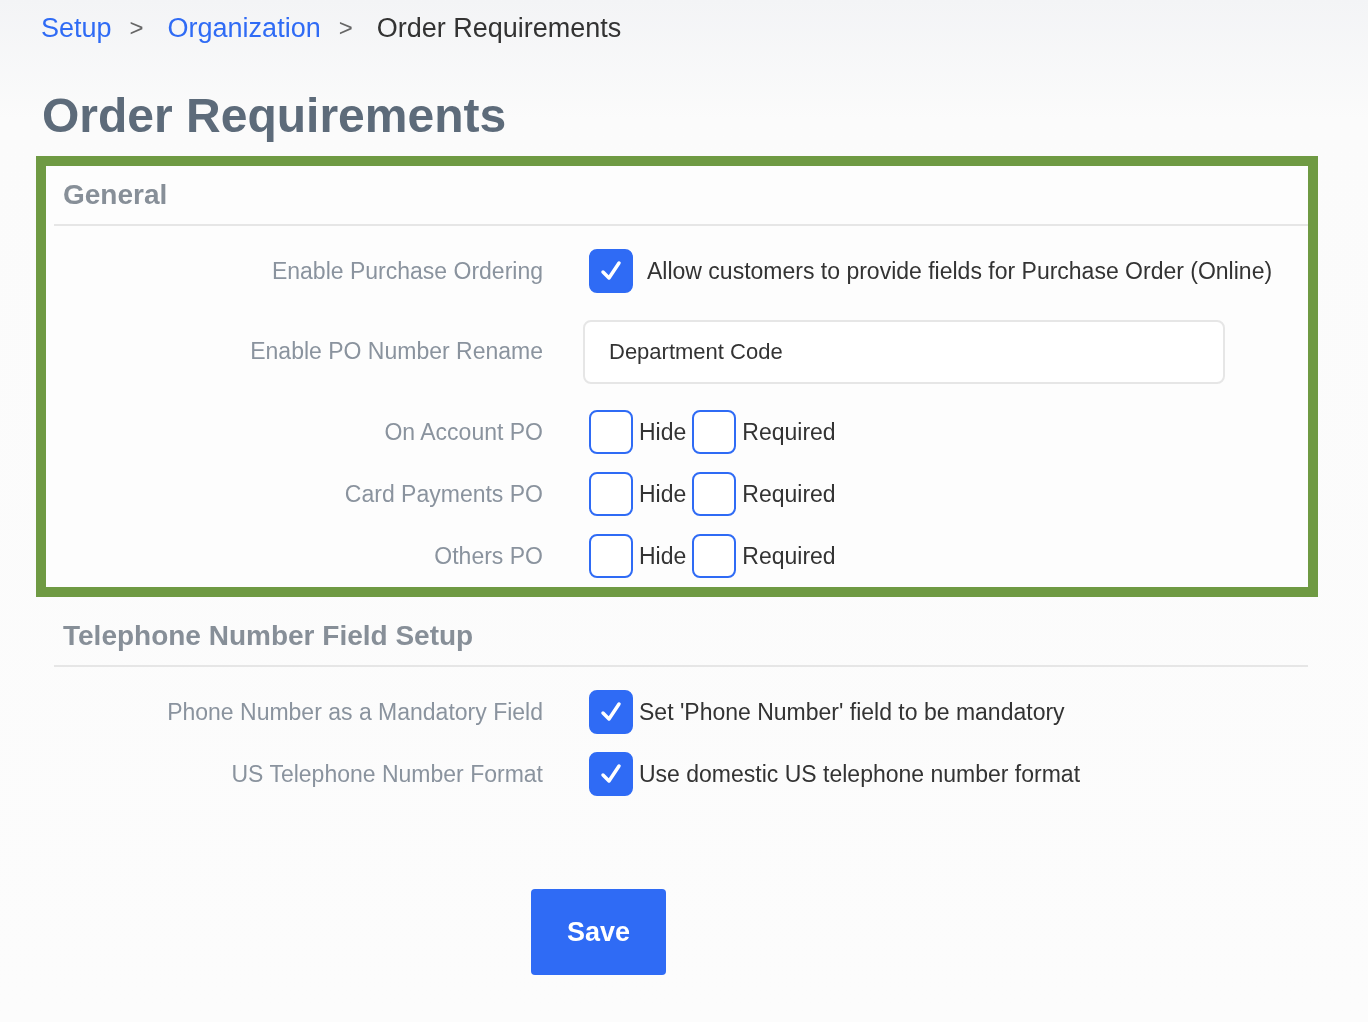 This screenshot has width=1368, height=1022. What do you see at coordinates (386, 774) in the screenshot?
I see `field-label: US Telephone Number Format` at bounding box center [386, 774].